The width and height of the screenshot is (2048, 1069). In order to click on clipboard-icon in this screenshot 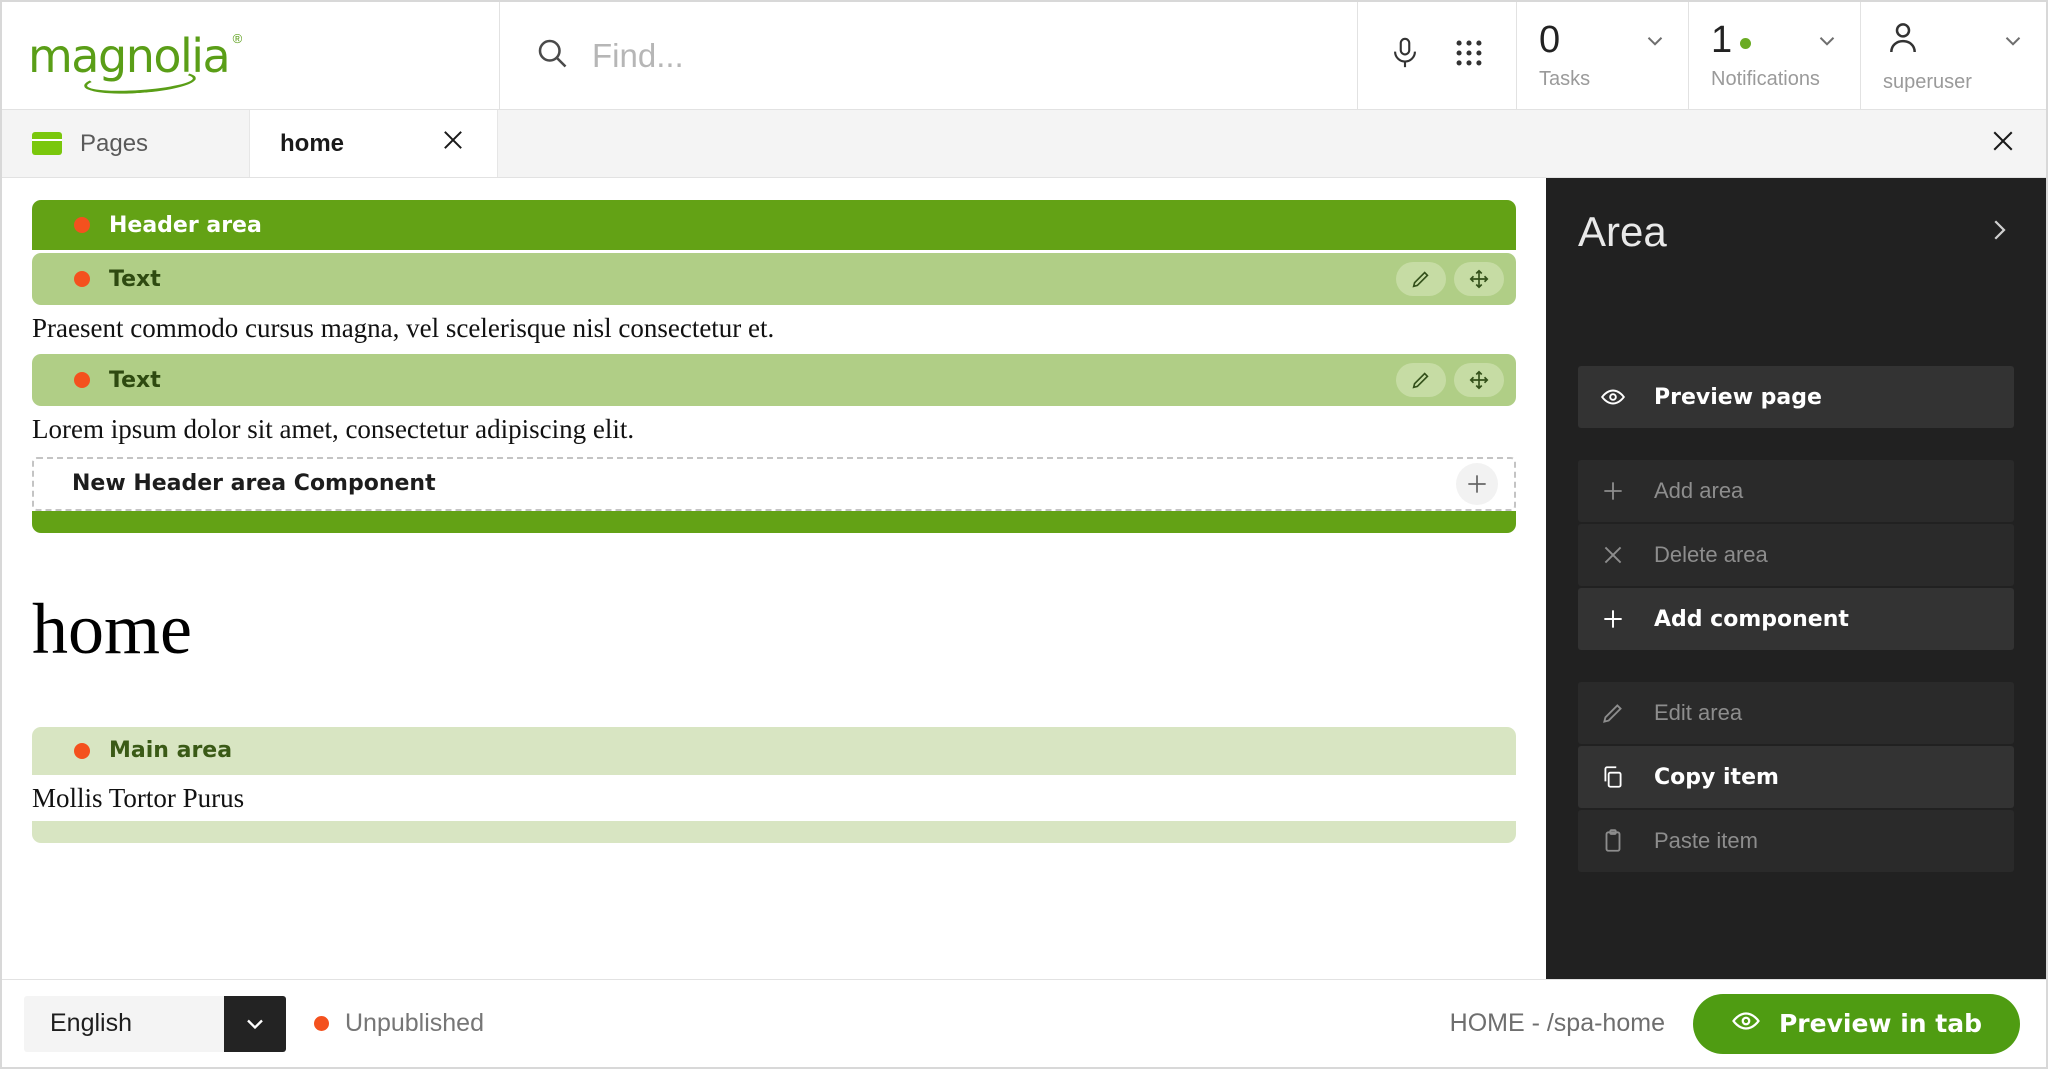, I will do `click(1613, 841)`.